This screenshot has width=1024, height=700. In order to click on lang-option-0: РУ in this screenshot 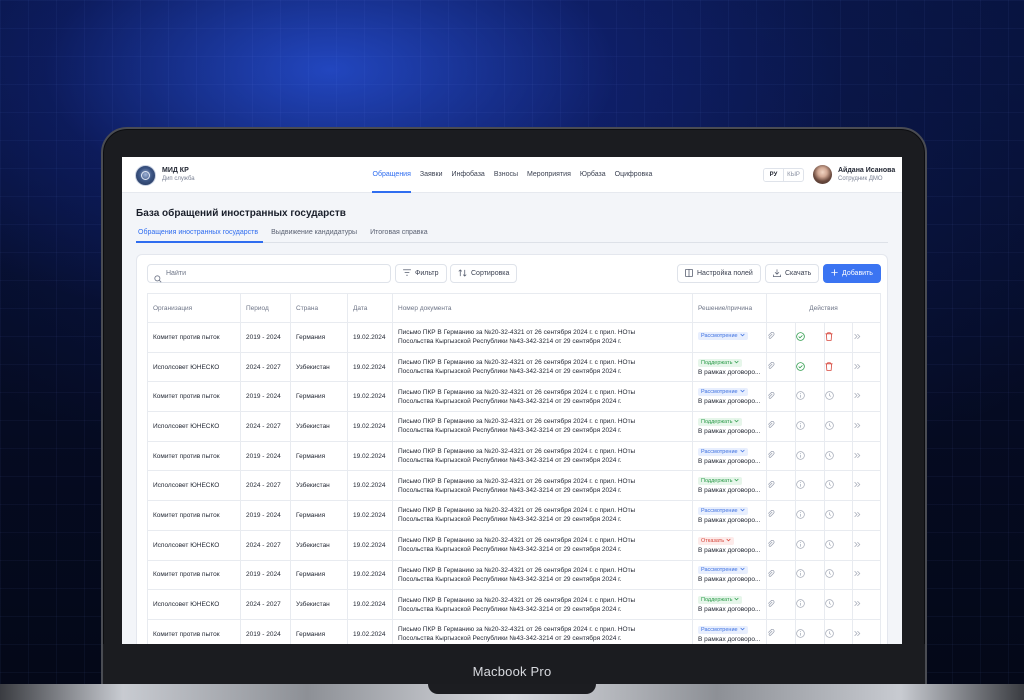, I will do `click(774, 175)`.